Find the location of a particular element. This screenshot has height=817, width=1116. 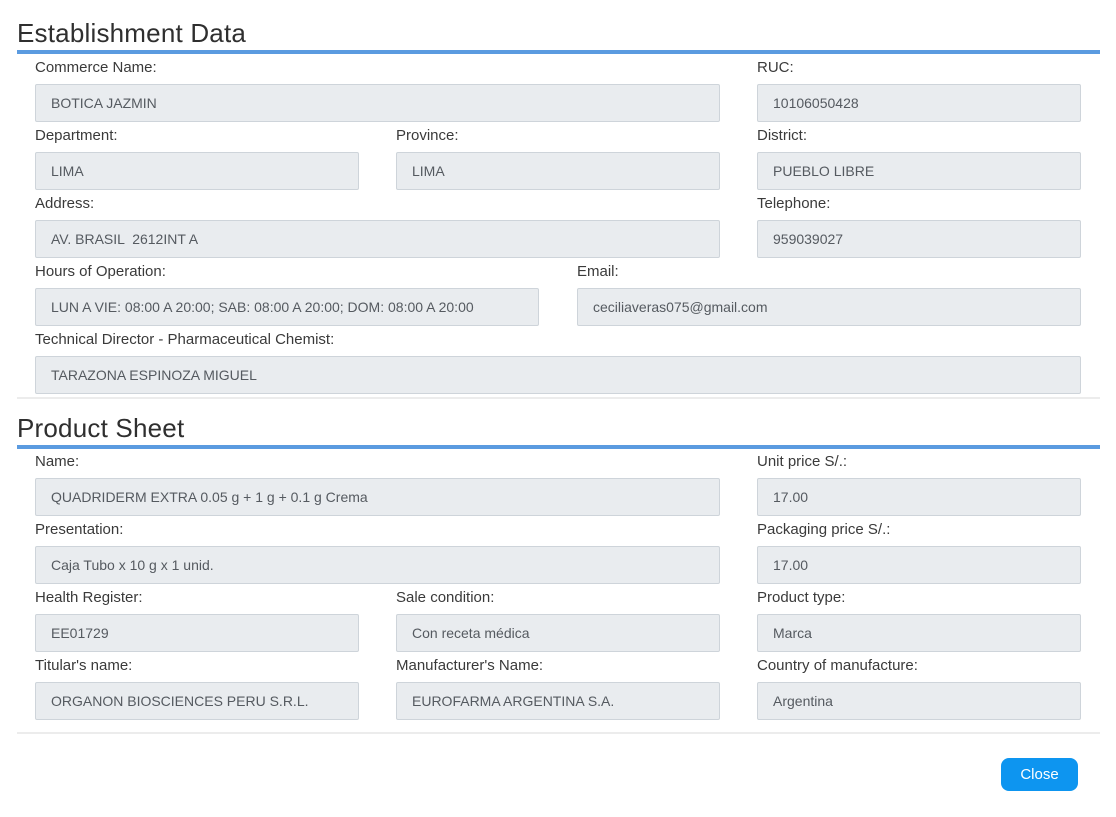

commerce-name-label: Commerce Name: is located at coordinates (96, 67).